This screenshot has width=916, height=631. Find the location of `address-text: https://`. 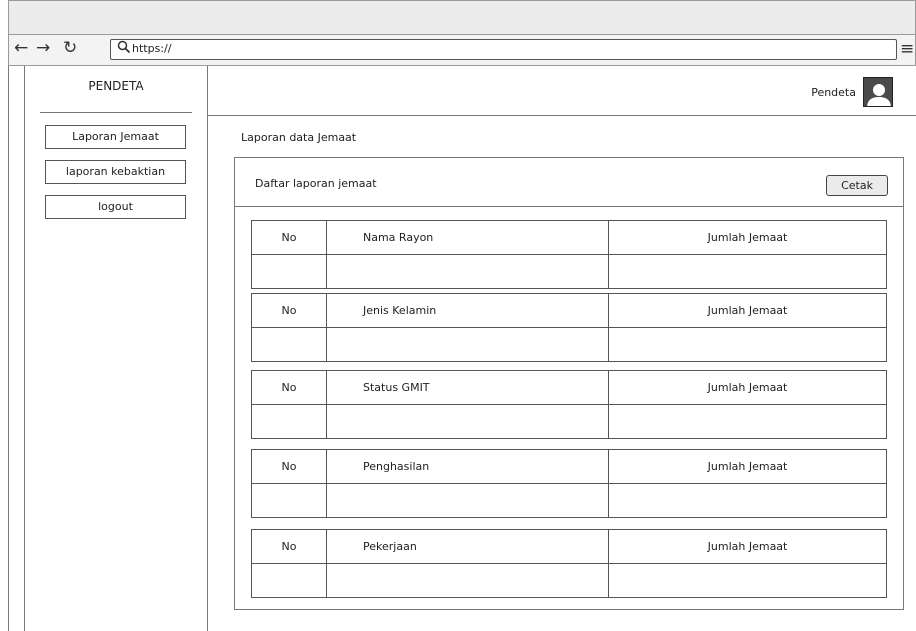

address-text: https:// is located at coordinates (152, 48).